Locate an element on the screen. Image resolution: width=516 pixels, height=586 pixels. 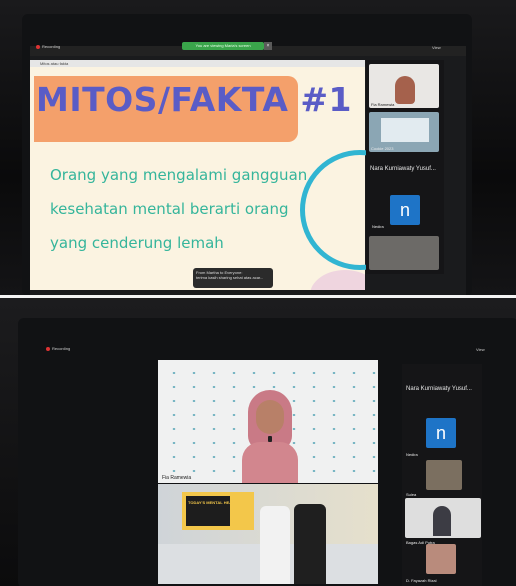
speaker-name: Fia Ramewia is located at coordinates (177, 478).